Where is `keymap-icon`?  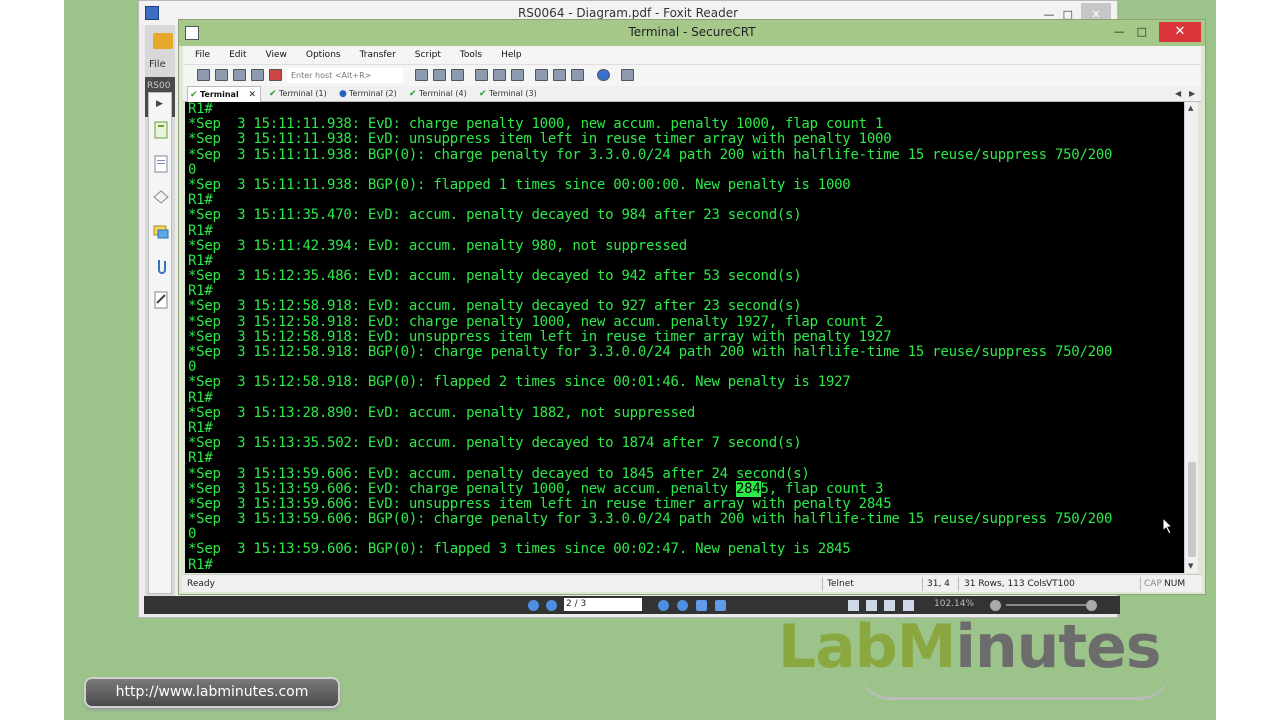 keymap-icon is located at coordinates (559, 75).